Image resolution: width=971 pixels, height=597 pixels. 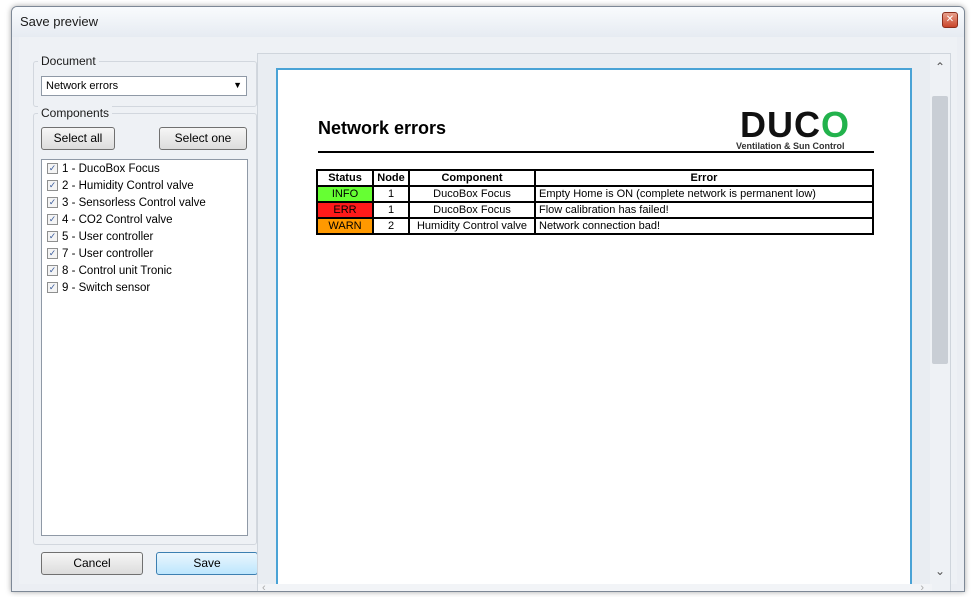 What do you see at coordinates (111, 168) in the screenshot?
I see `list-item-label: 1 - DucoBox Focus` at bounding box center [111, 168].